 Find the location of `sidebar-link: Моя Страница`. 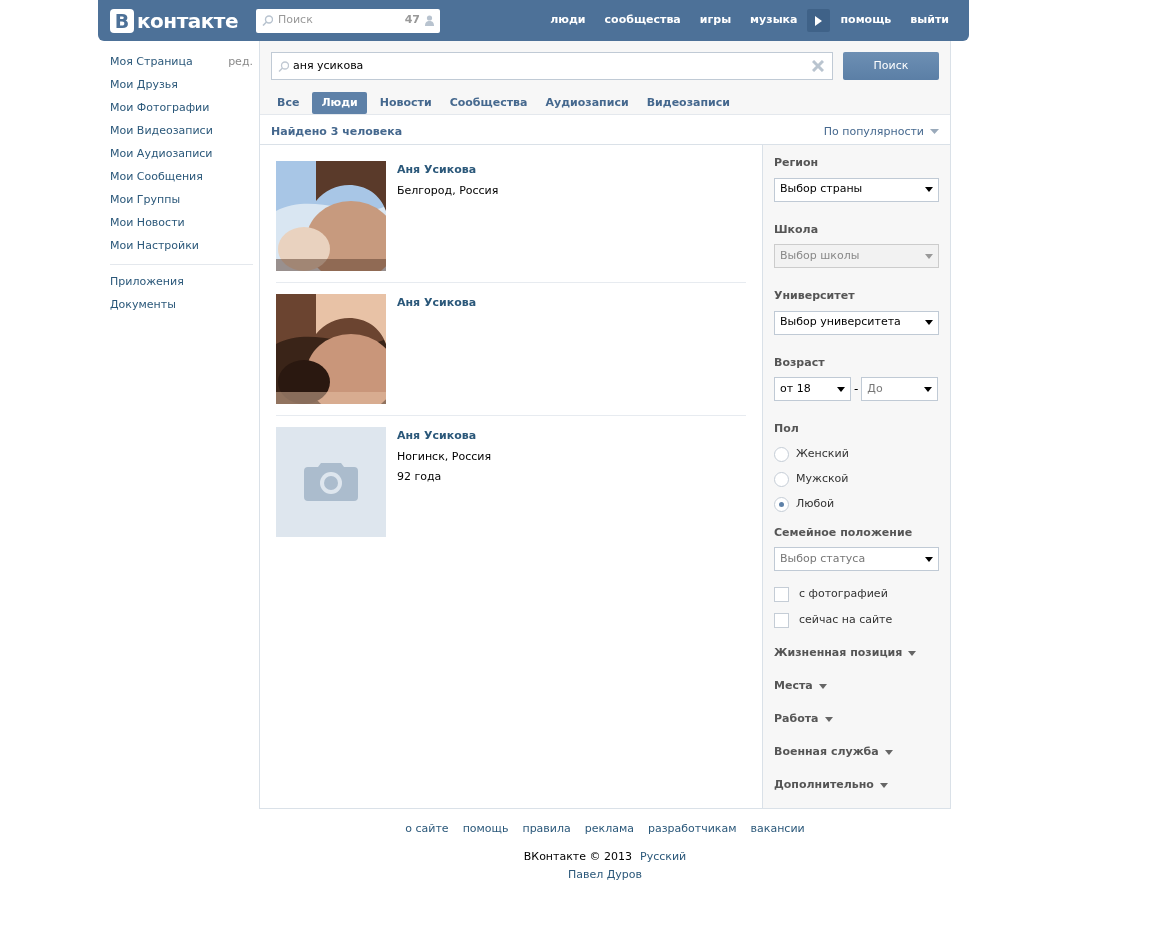

sidebar-link: Моя Страница is located at coordinates (151, 62).